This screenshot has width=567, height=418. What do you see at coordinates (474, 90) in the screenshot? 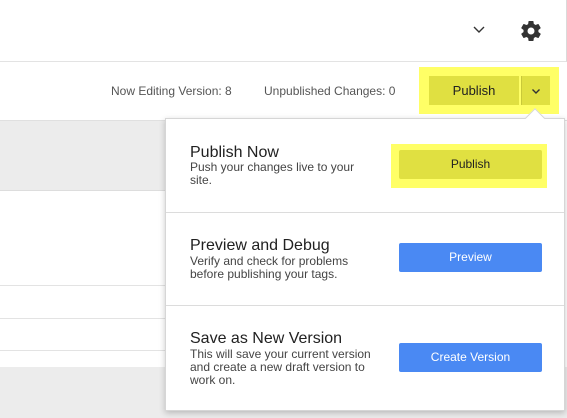
I see `publish-button: Publish` at bounding box center [474, 90].